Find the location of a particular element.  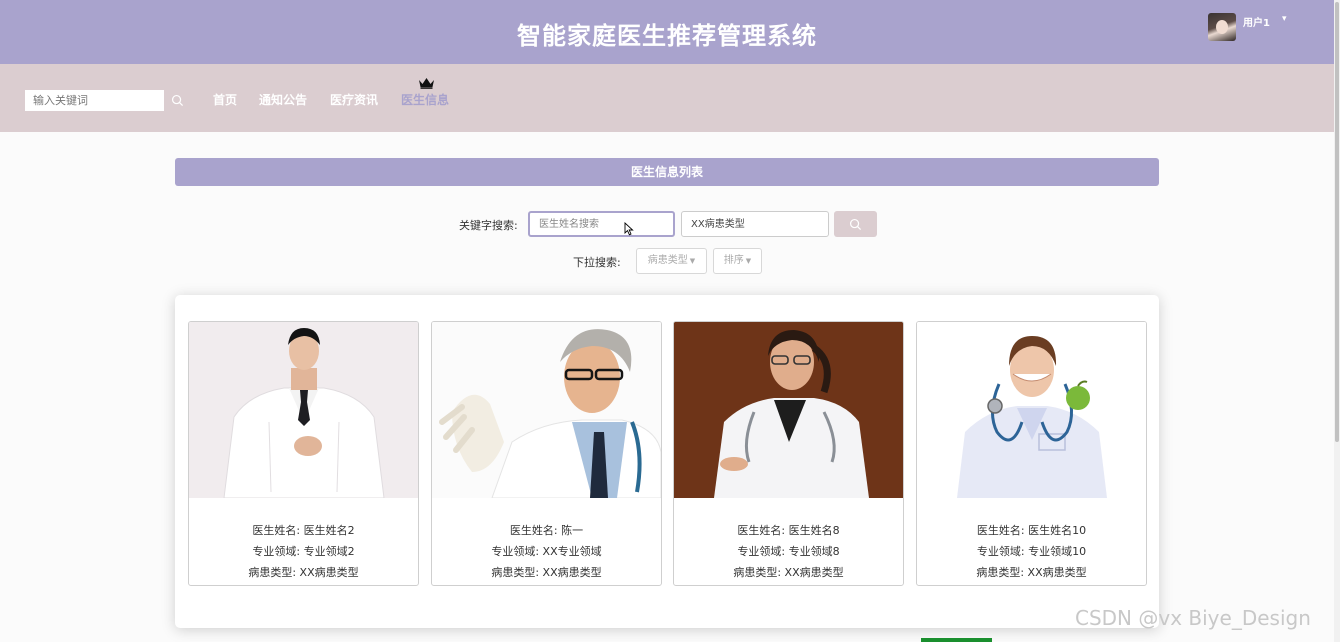

doctor-card: 医生姓名: 医生姓名2 专业领域: 专业领域2 病患类型: XX病患类型 is located at coordinates (303, 453).